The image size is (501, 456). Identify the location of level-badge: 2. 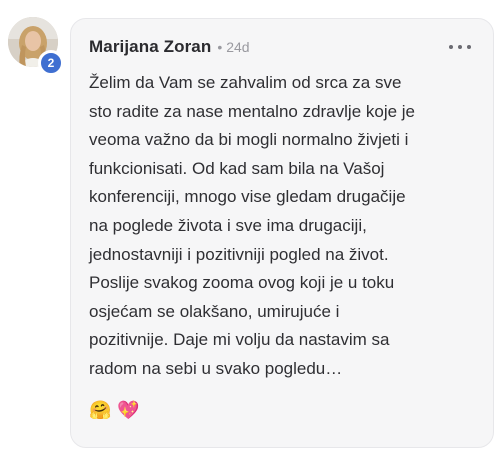
(51, 63).